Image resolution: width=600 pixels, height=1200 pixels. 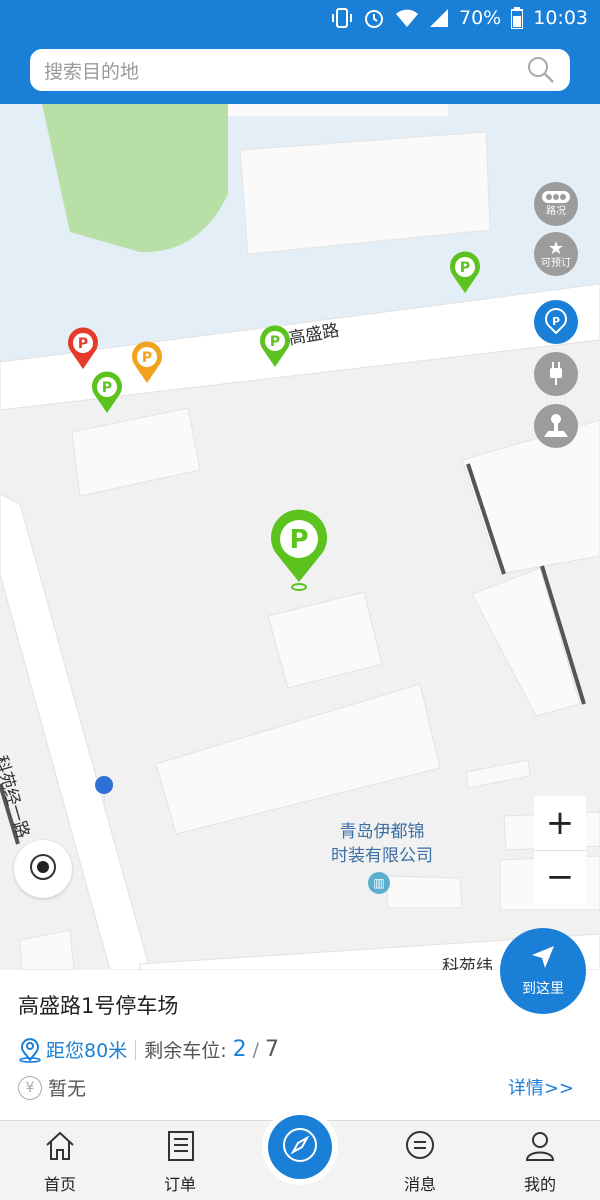 What do you see at coordinates (560, 878) in the screenshot?
I see `zoom-out-button: −` at bounding box center [560, 878].